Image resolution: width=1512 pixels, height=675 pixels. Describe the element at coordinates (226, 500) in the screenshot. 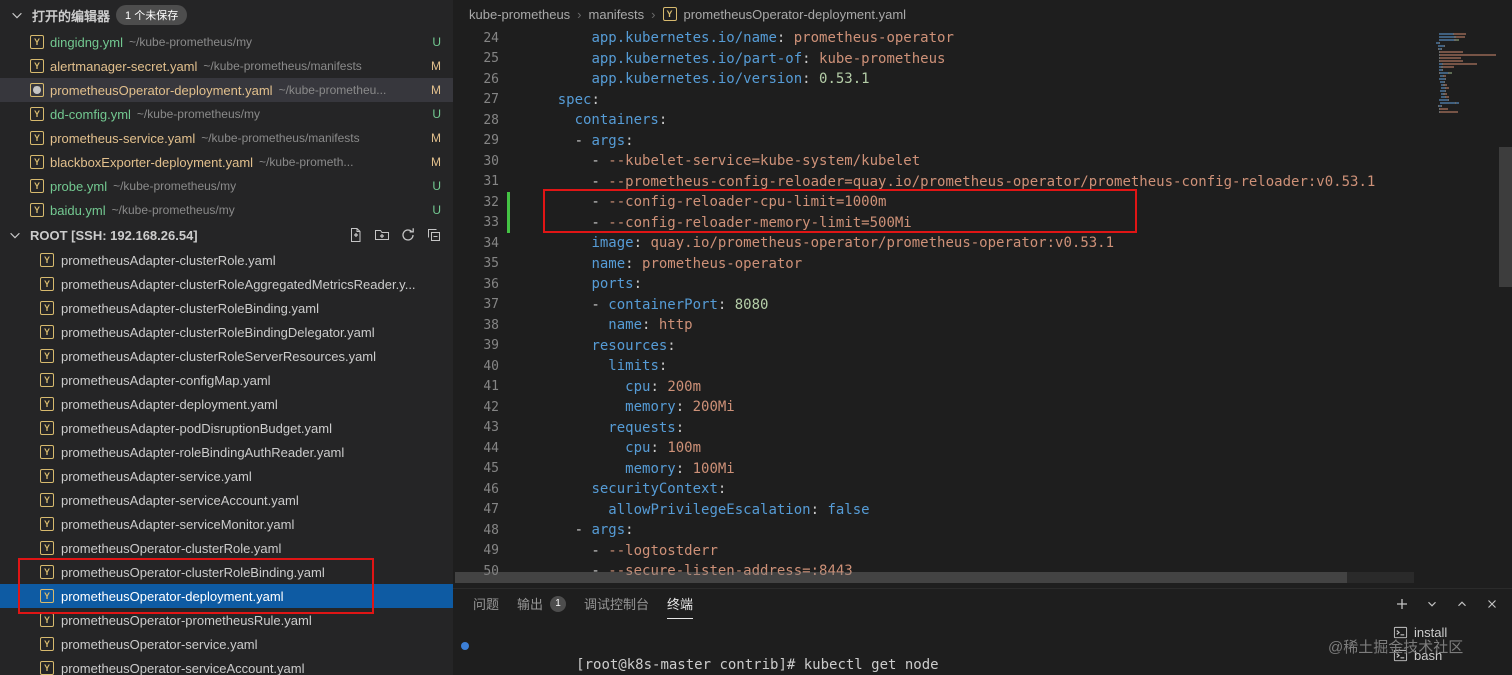

I see `file-tree-item: YprometheusAdapter-serviceAccount.yaml` at that location.